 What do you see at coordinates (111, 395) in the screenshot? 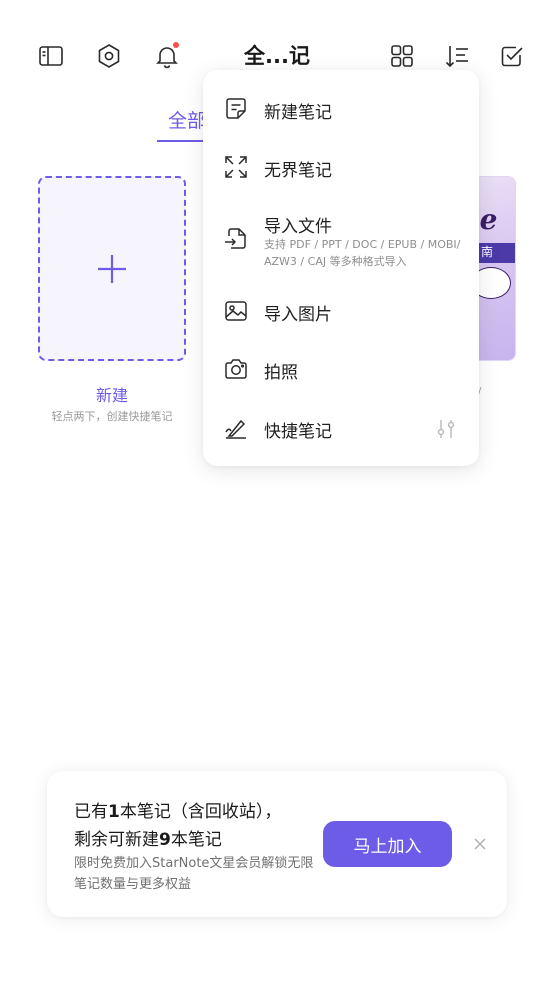
I see `new-note-label: 新建` at bounding box center [111, 395].